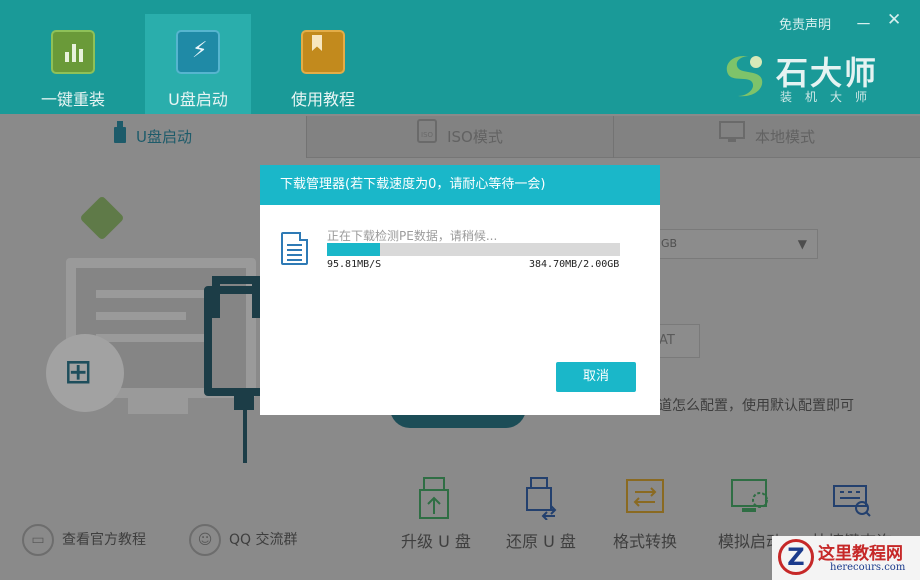 This screenshot has width=920, height=580. Describe the element at coordinates (73, 52) in the screenshot. I see `reinstall-icon` at that location.